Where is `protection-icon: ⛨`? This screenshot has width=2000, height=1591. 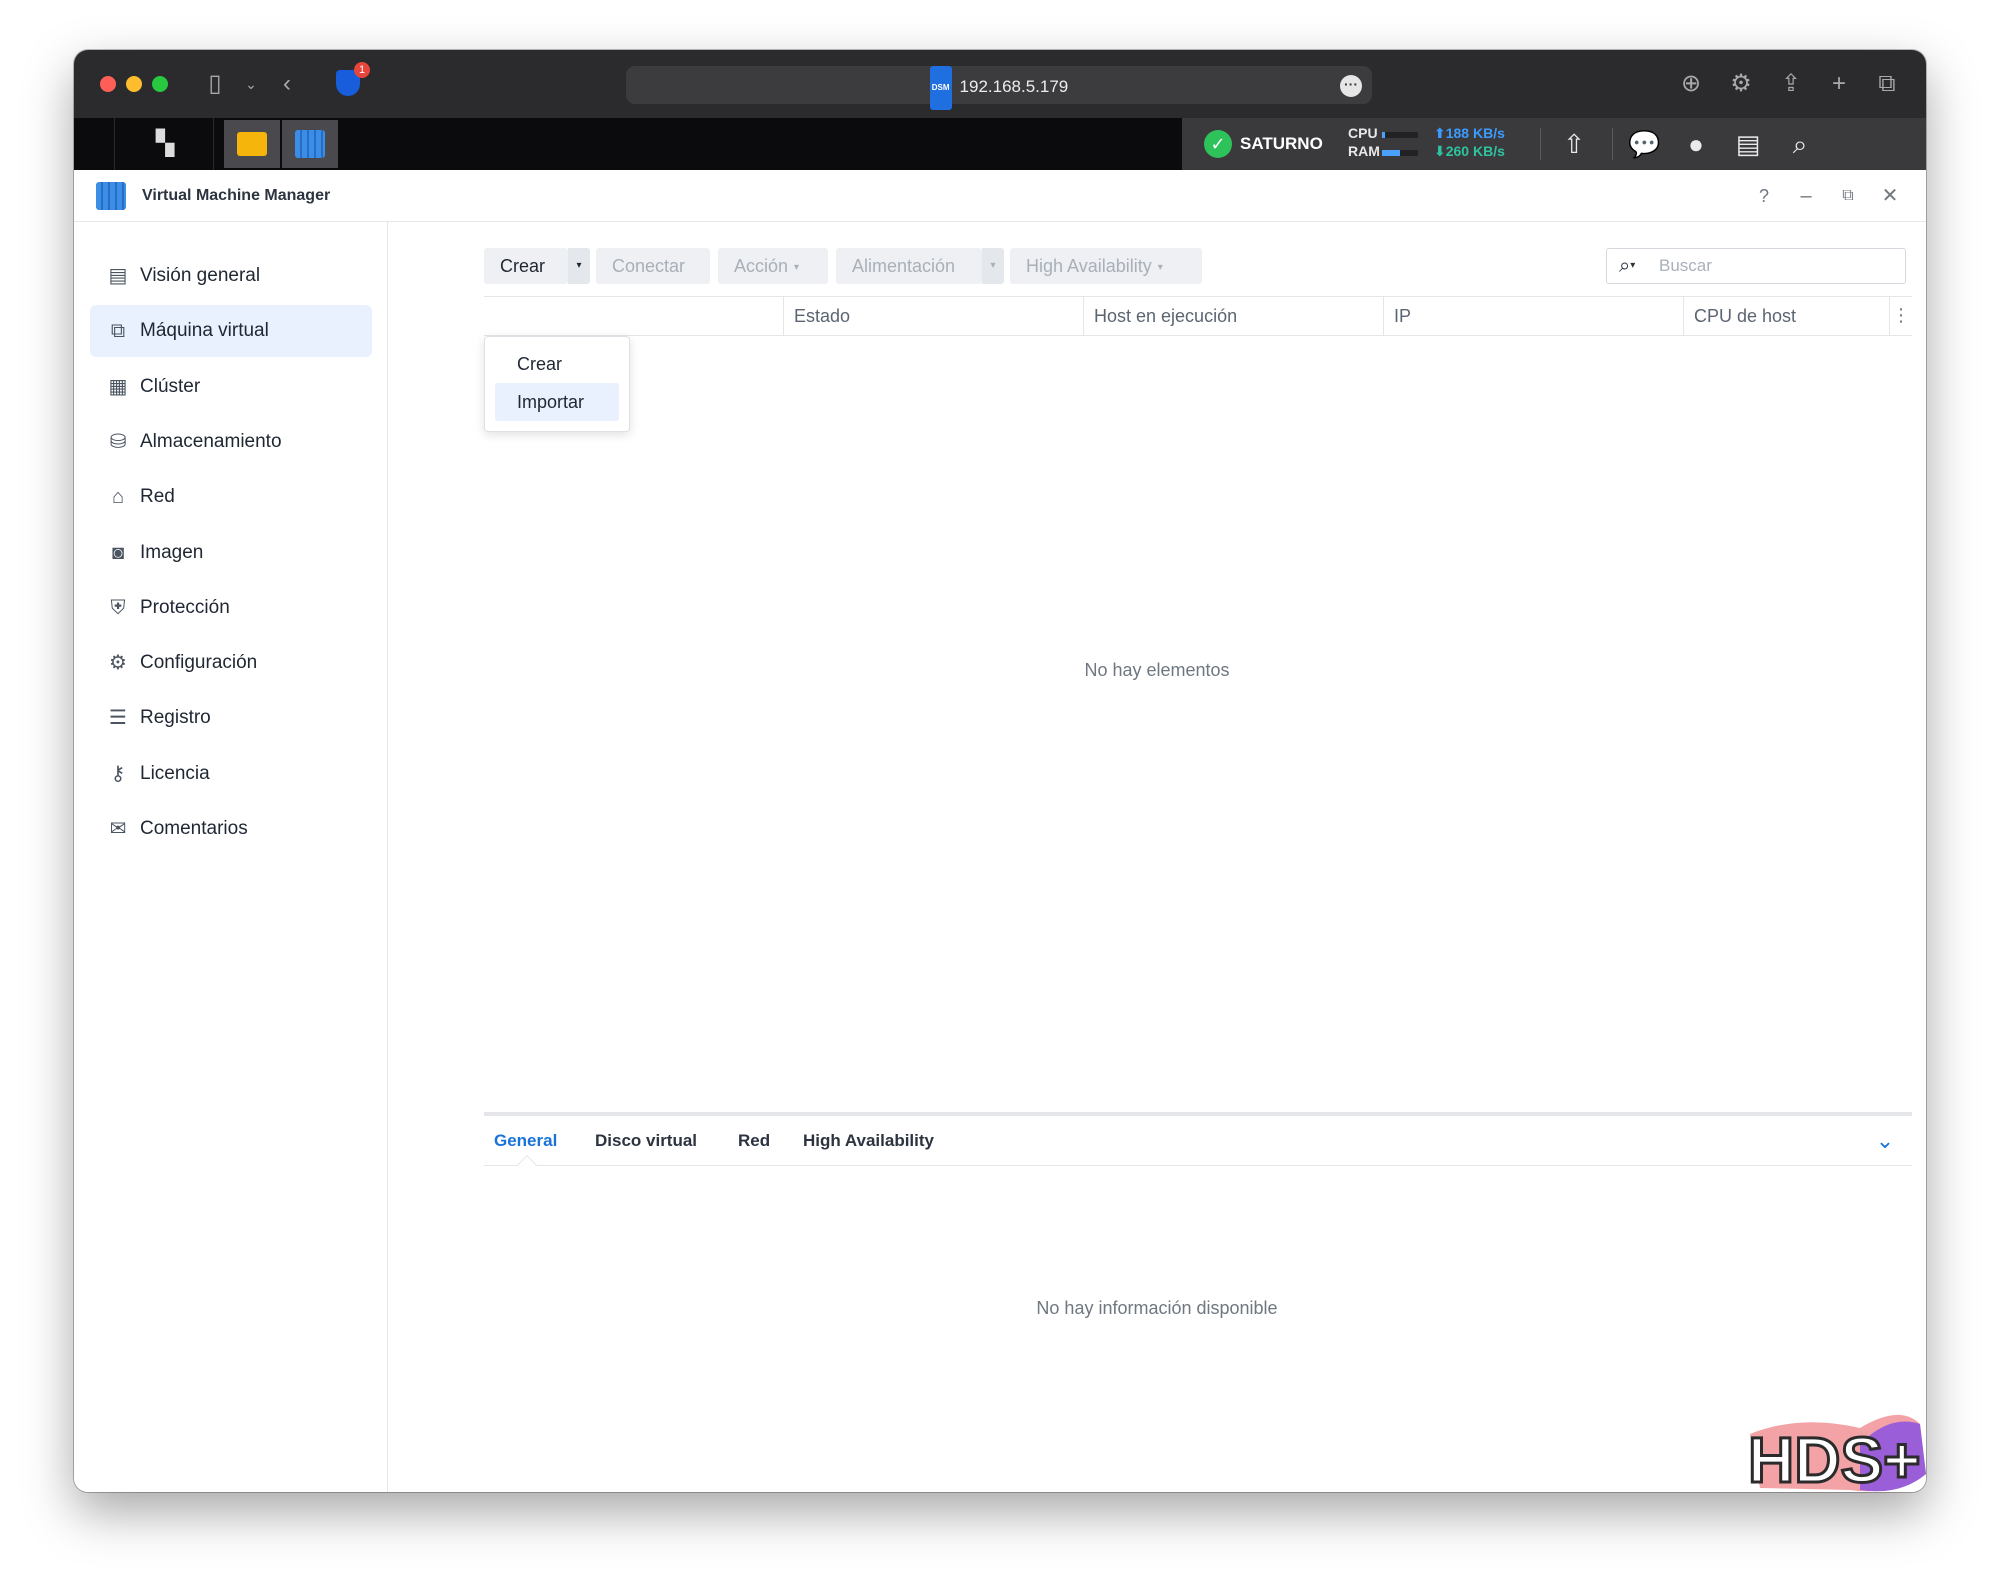
protection-icon: ⛨ is located at coordinates (118, 607).